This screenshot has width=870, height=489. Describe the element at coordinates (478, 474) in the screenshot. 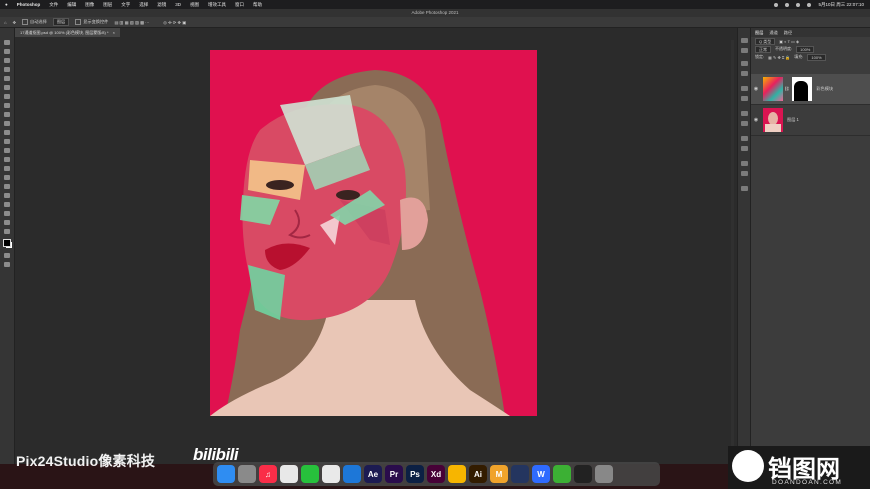

I see `dock-illustrator-icon: Ai` at that location.